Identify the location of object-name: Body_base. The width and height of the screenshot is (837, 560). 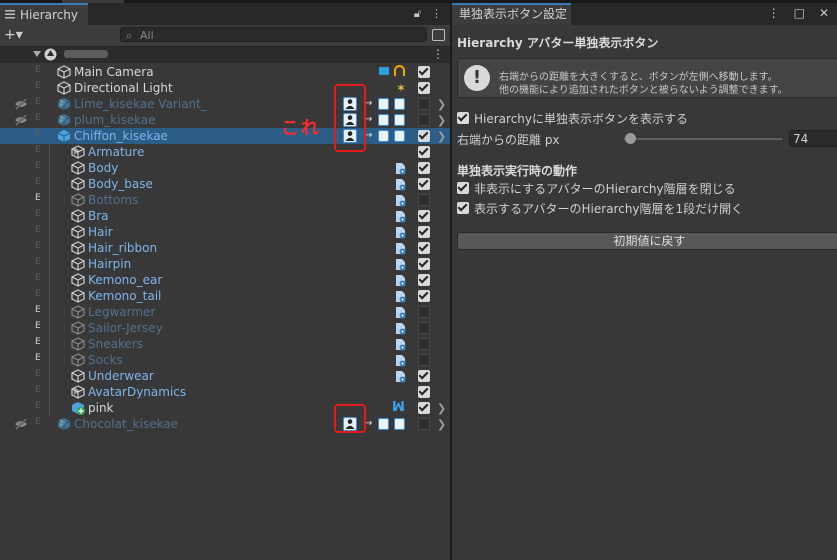
(120, 184).